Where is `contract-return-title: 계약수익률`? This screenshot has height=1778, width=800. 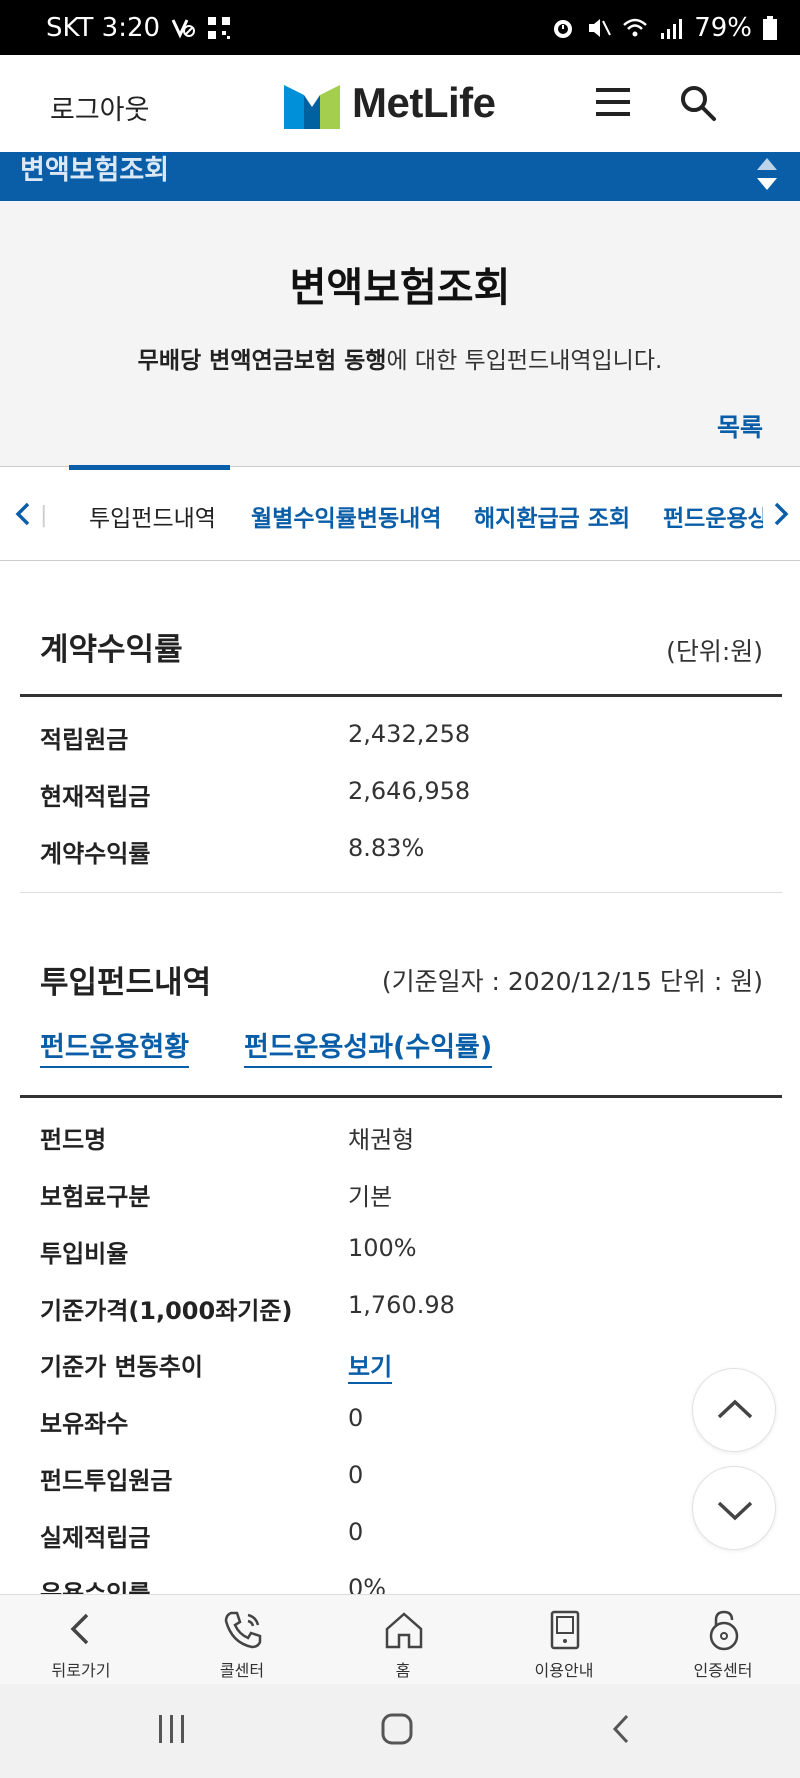 contract-return-title: 계약수익률 is located at coordinates (111, 650).